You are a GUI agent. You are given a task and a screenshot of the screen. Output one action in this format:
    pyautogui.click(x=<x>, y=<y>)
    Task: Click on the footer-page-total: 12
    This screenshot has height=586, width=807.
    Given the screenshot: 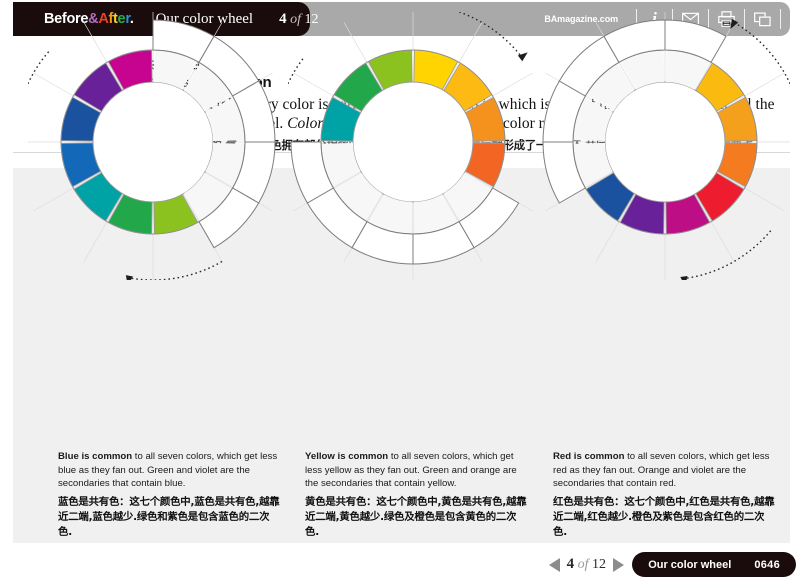 What is the action you would take?
    pyautogui.click(x=599, y=564)
    